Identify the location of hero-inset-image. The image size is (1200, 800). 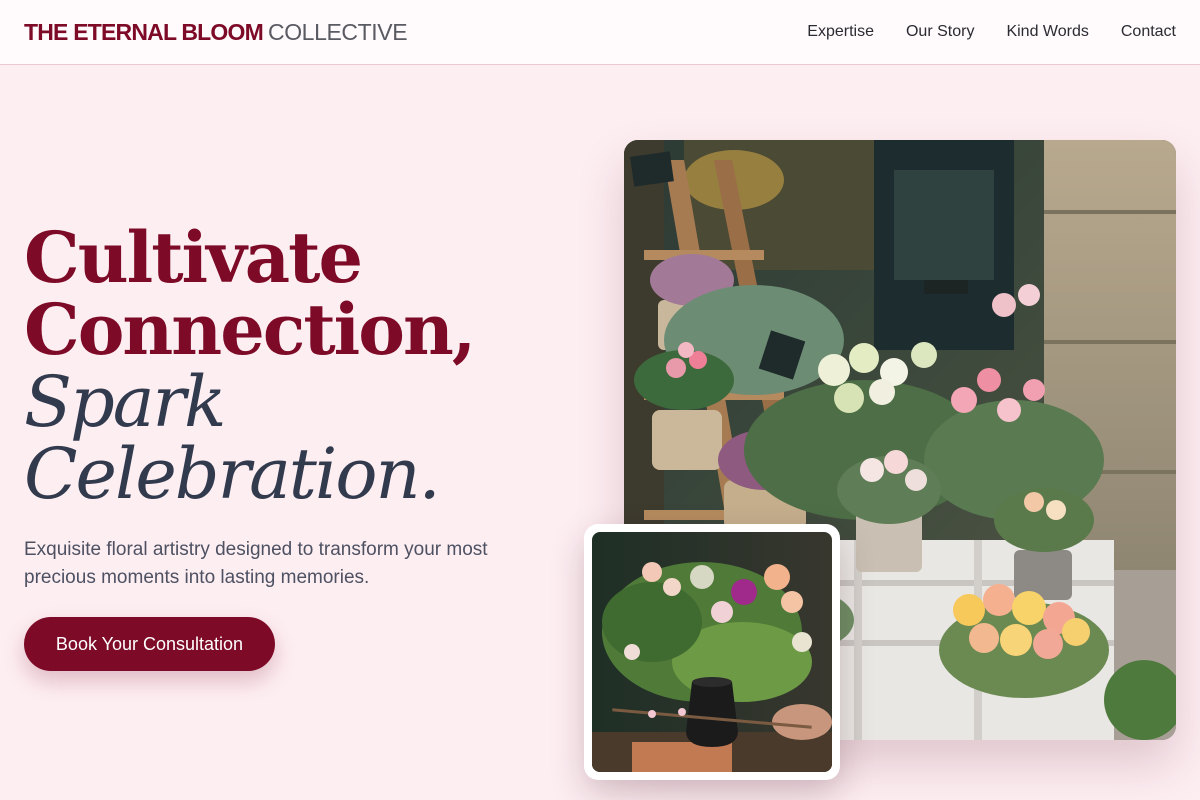
(712, 652).